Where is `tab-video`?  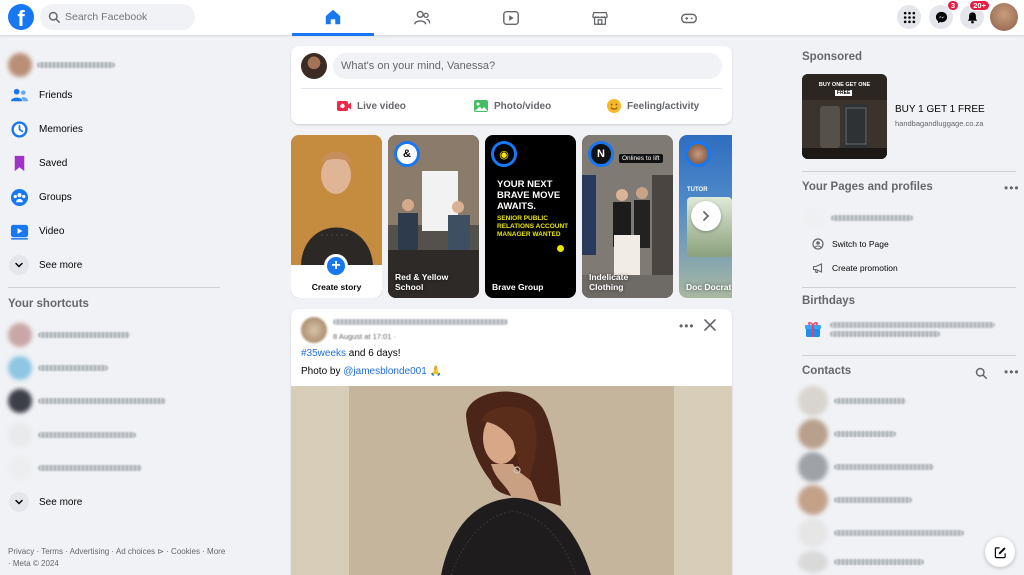 tab-video is located at coordinates (511, 18).